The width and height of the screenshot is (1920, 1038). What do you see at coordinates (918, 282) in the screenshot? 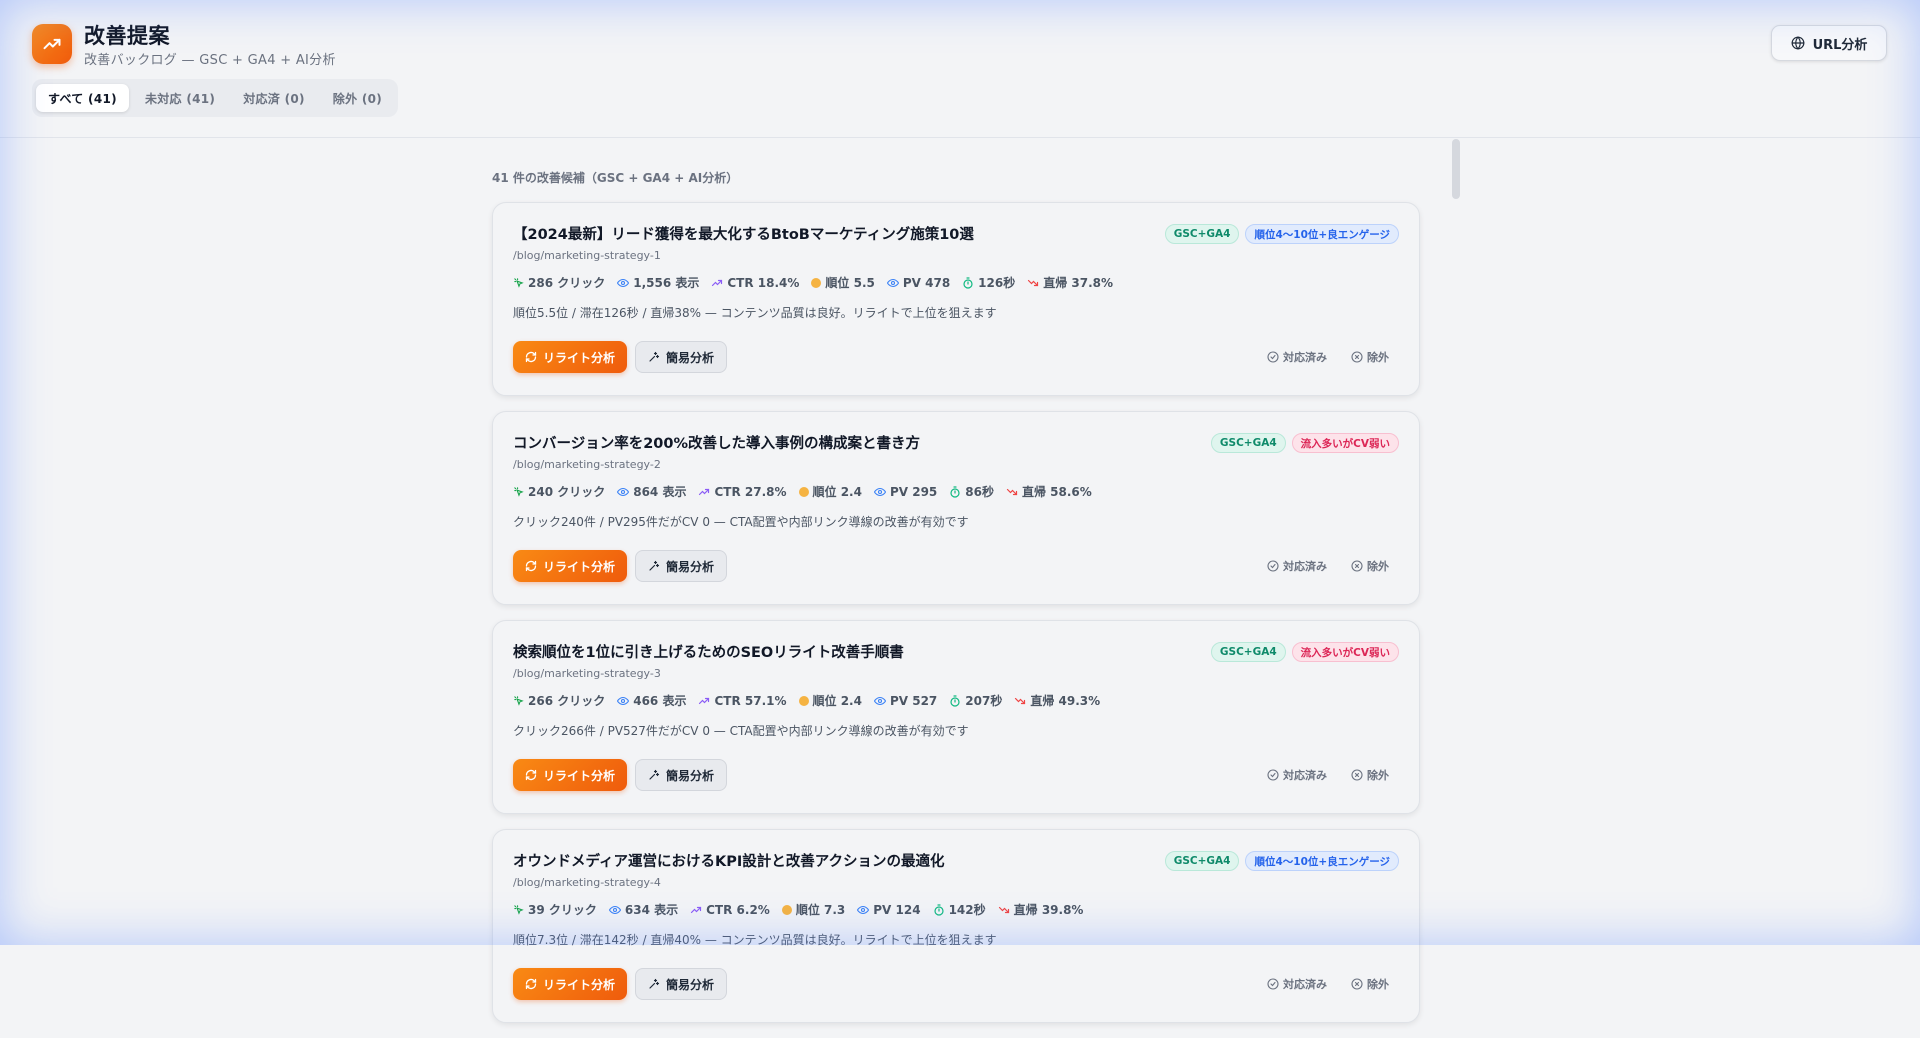
I see `metric-pv: PV 478` at bounding box center [918, 282].